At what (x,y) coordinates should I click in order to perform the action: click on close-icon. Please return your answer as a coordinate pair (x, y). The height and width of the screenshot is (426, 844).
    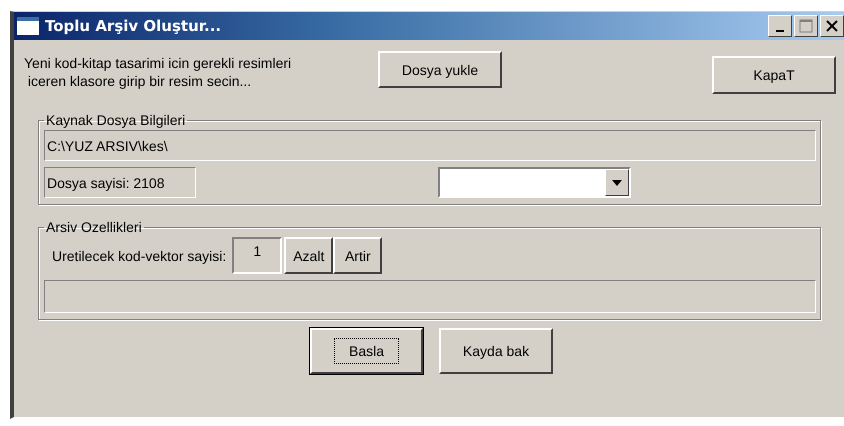
    Looking at the image, I should click on (832, 26).